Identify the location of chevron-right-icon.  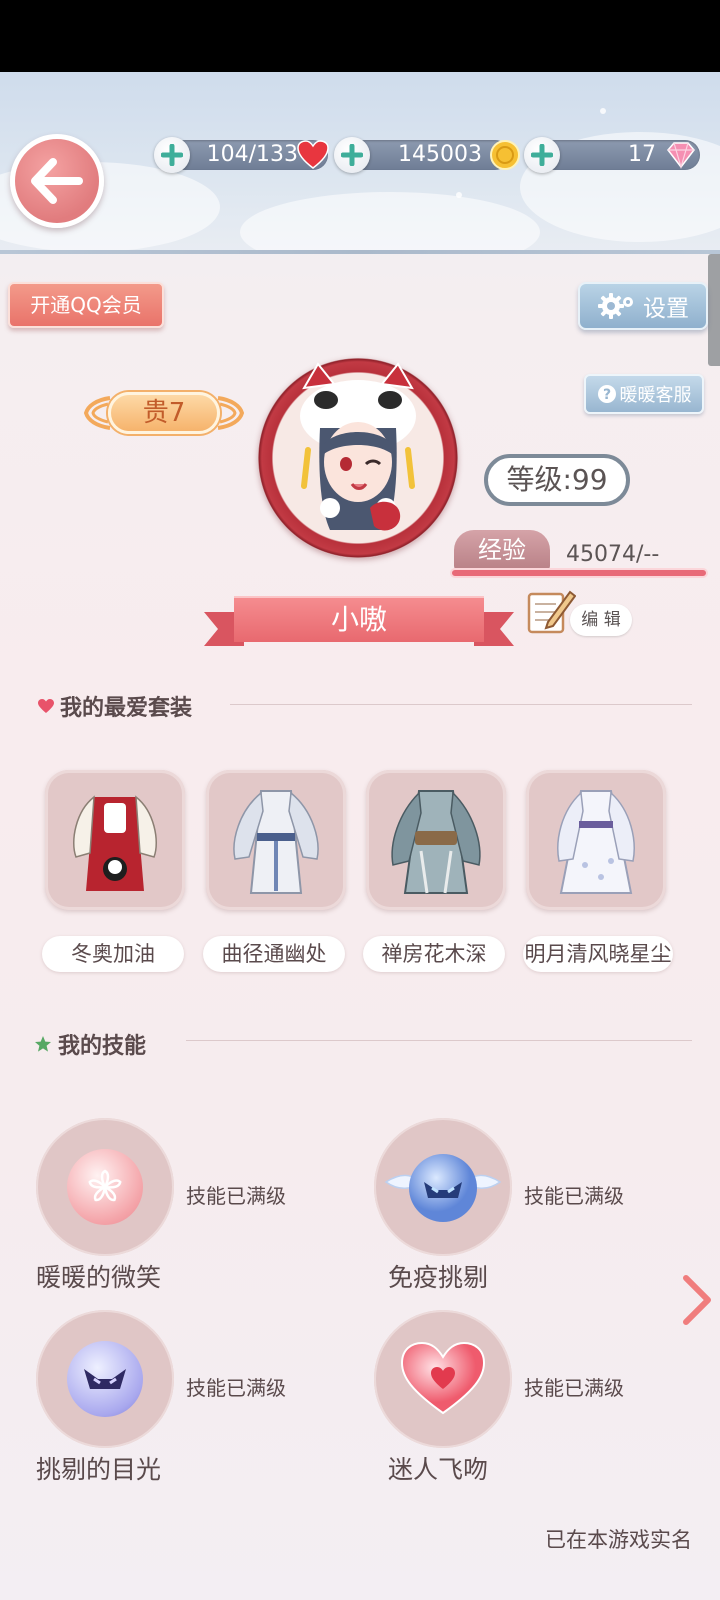
(697, 1300).